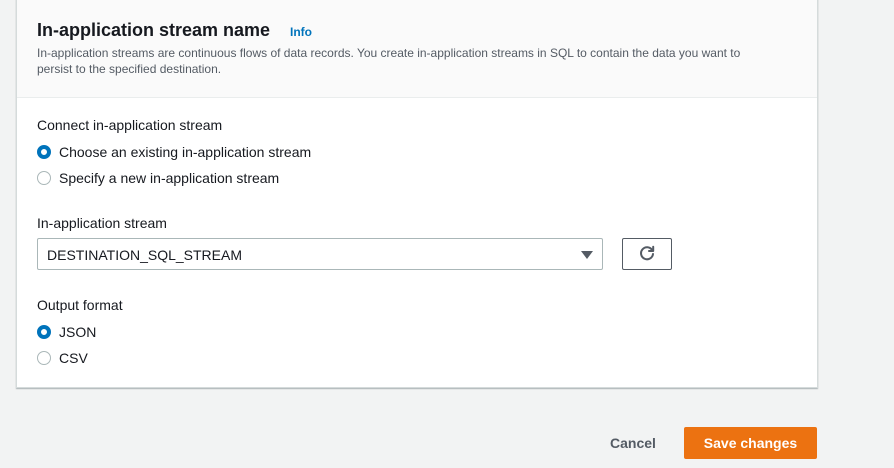  Describe the element at coordinates (73, 358) in the screenshot. I see `radio-csv-label: CSV` at that location.